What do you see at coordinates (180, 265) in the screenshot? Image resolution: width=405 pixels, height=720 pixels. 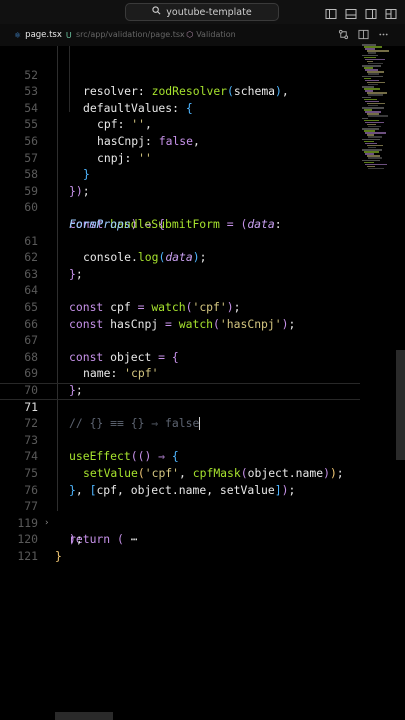 I see `code-line: 63` at bounding box center [180, 265].